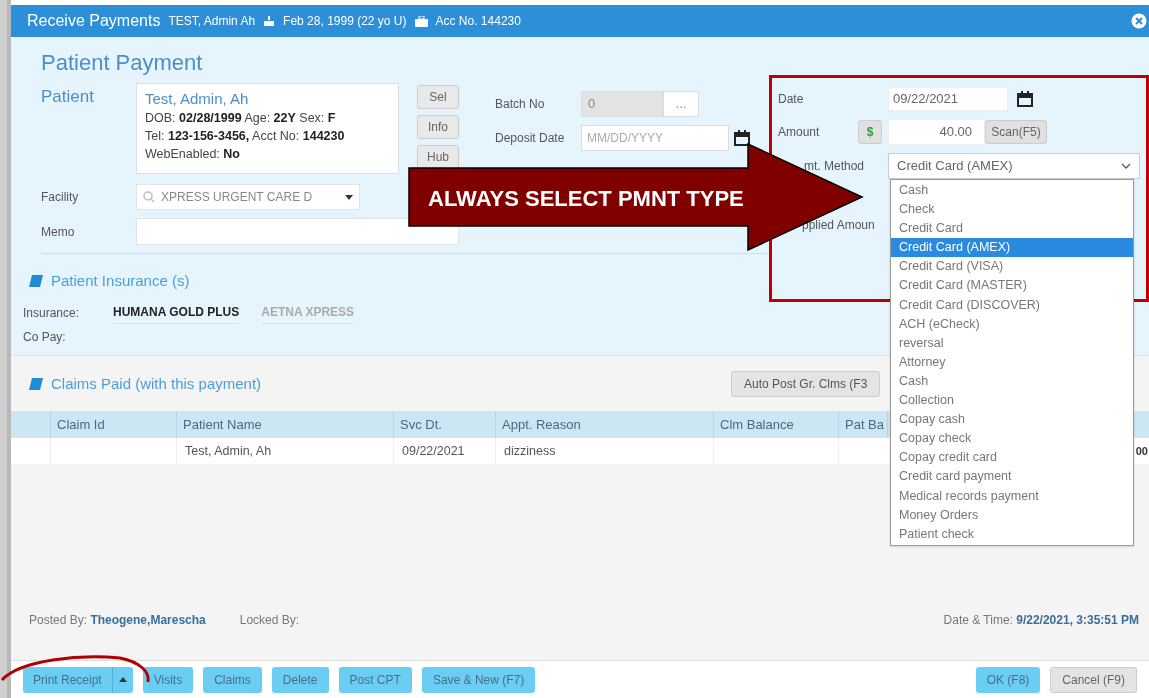 This screenshot has height=698, width=1149. Describe the element at coordinates (791, 99) in the screenshot. I see `date-label: Date` at that location.